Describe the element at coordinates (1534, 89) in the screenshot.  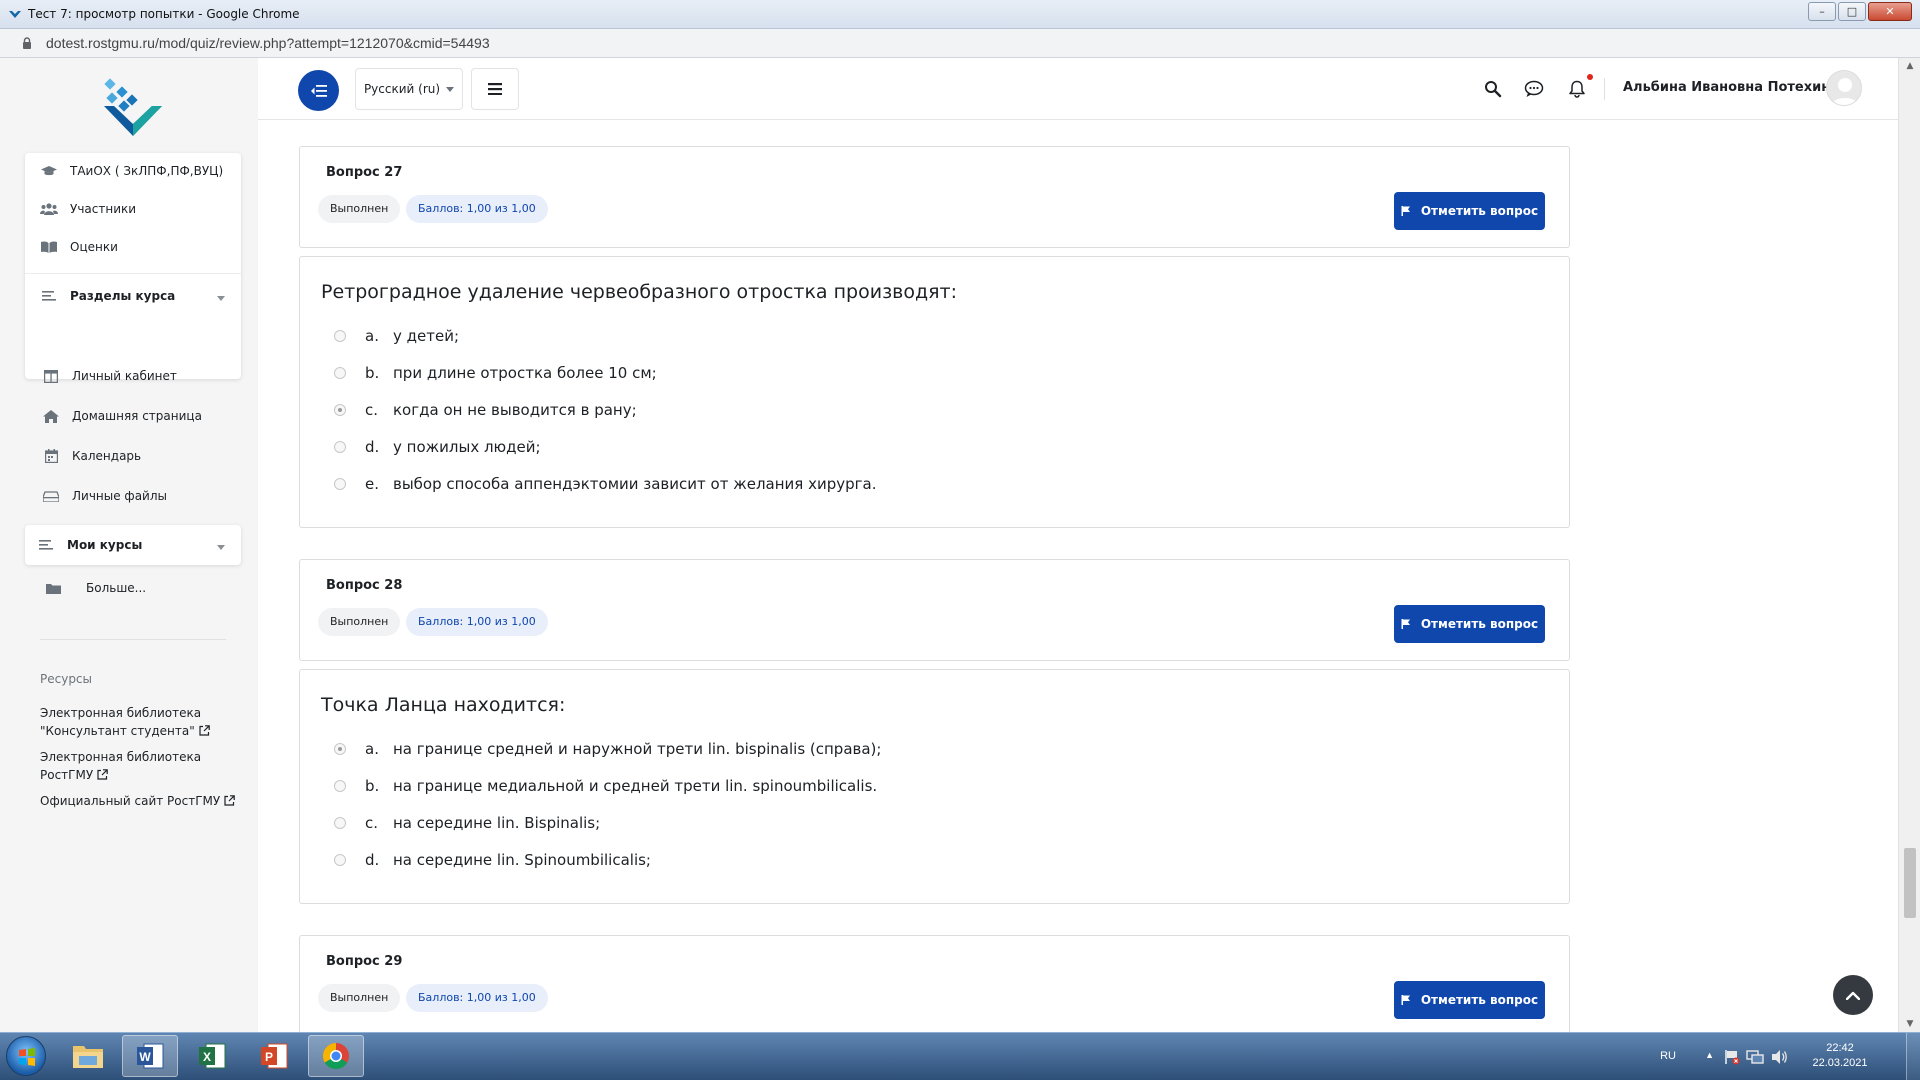
I see `messages-icon` at that location.